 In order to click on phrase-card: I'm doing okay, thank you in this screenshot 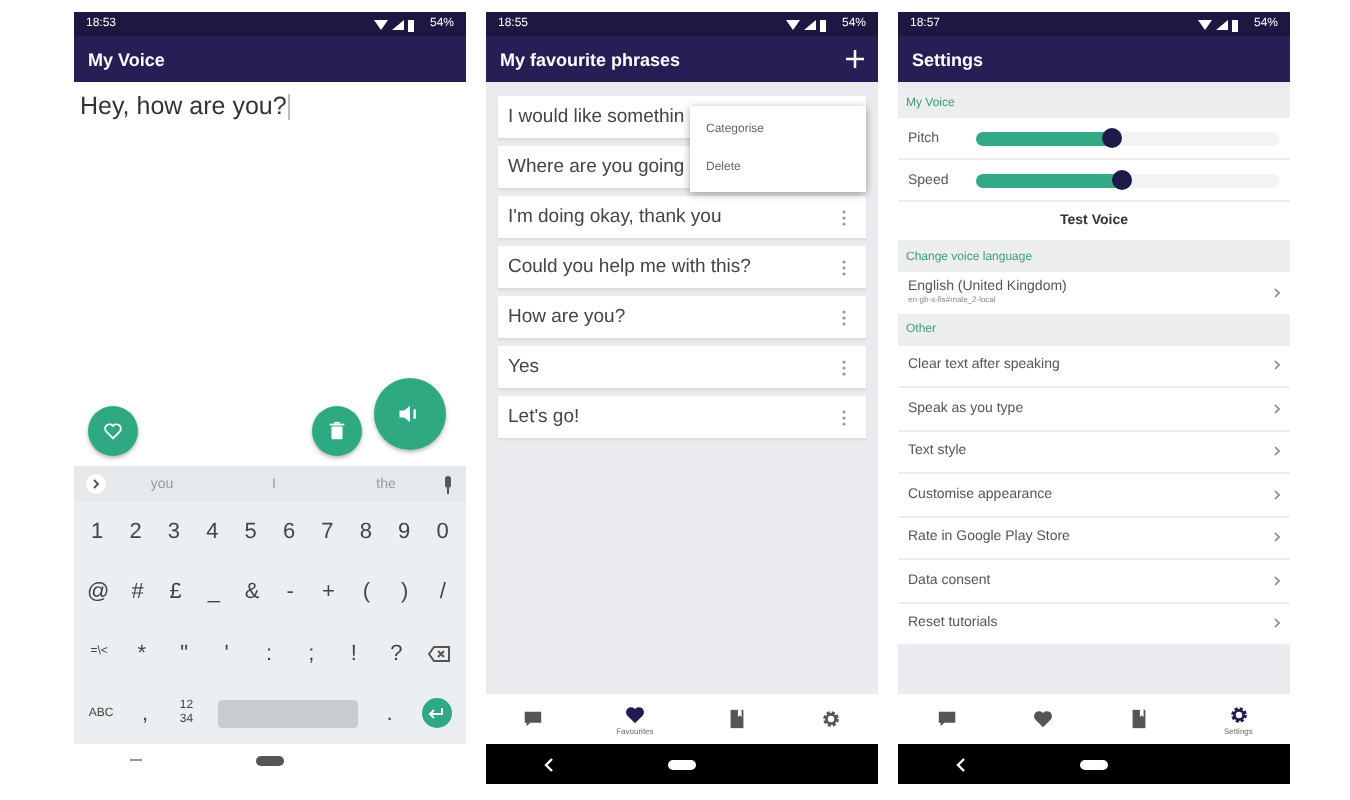, I will do `click(682, 217)`.